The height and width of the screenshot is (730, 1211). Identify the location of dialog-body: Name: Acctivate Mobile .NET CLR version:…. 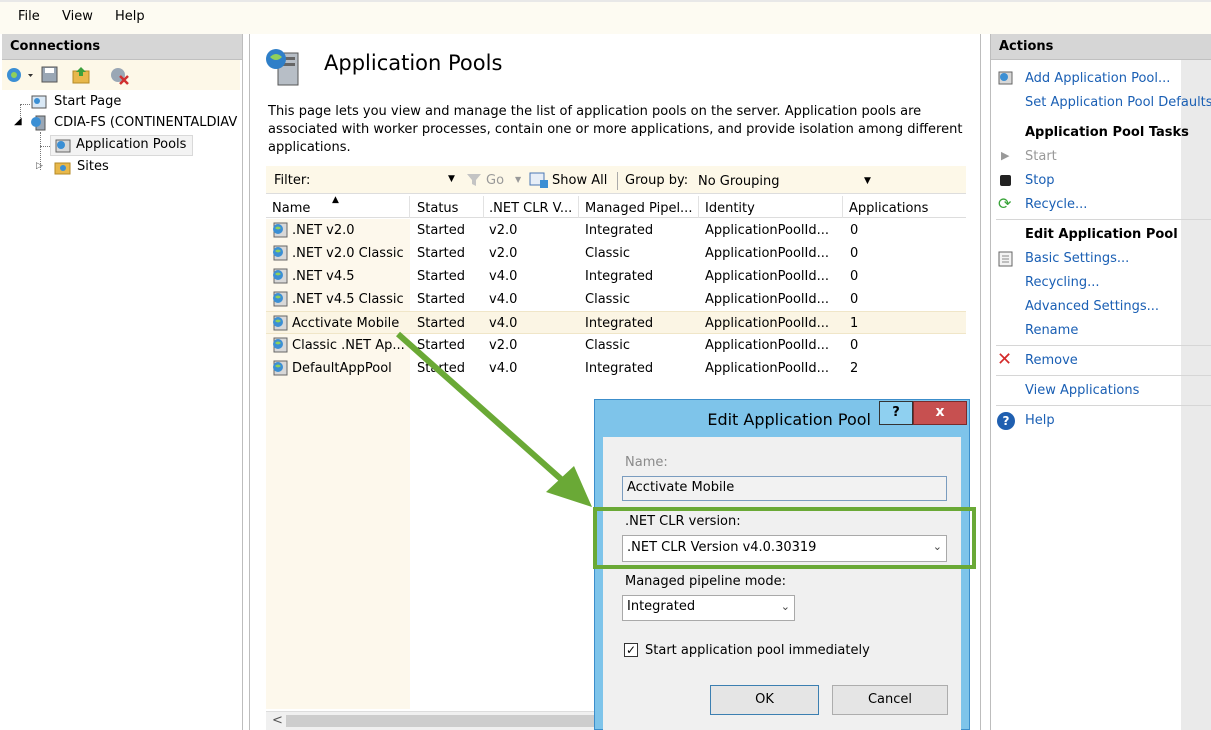
(782, 583).